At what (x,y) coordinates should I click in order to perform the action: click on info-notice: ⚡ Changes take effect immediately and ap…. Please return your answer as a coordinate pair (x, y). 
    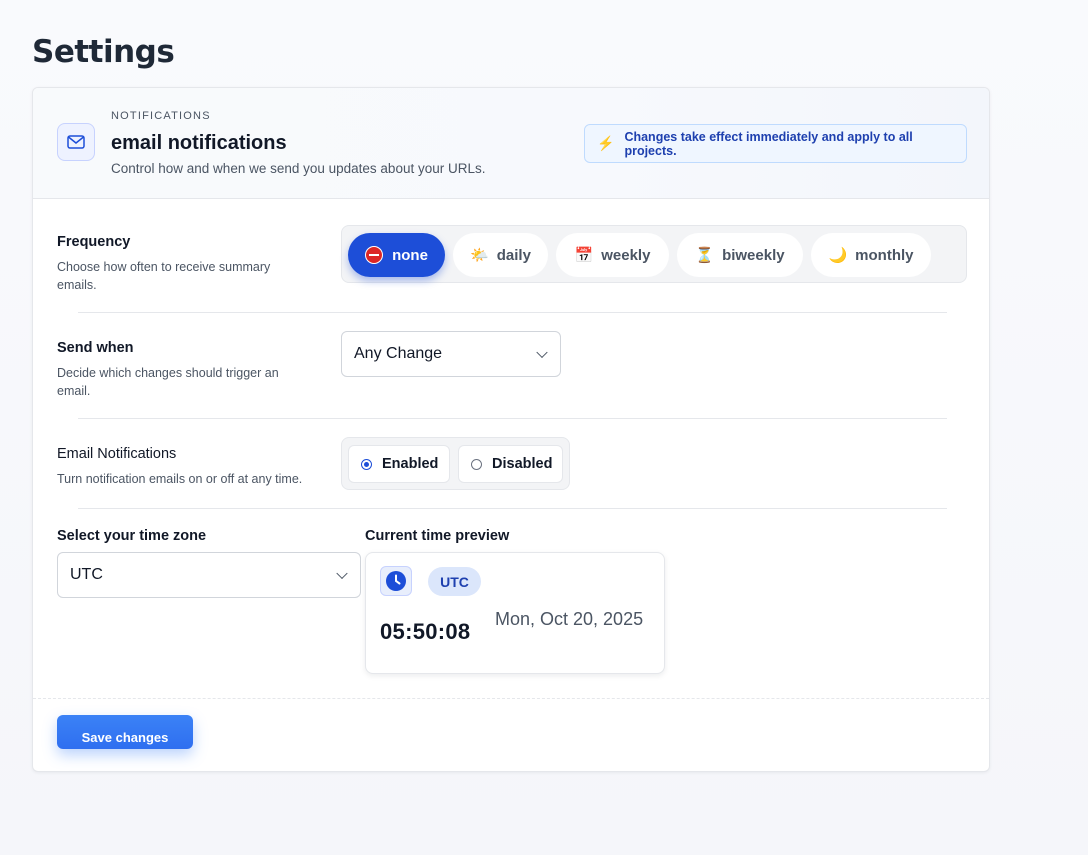
    Looking at the image, I should click on (775, 143).